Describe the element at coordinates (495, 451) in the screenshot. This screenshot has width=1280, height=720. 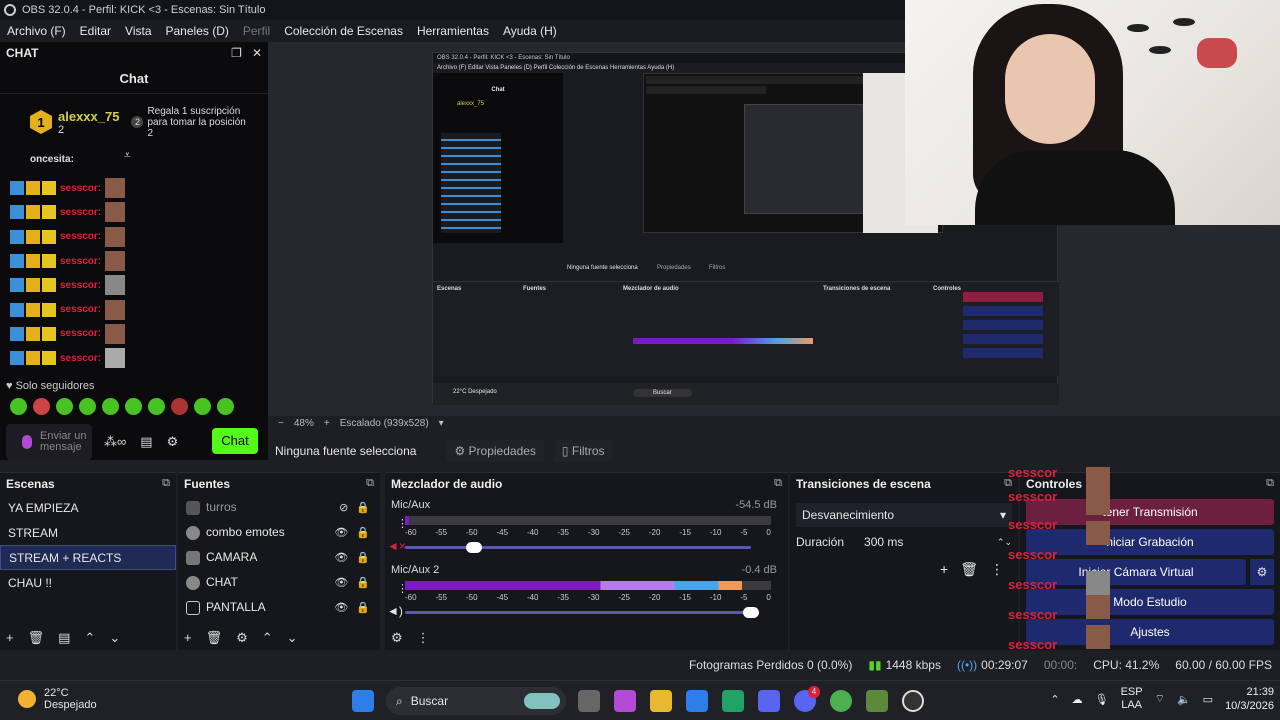
I see `properties-button: ⚙ Propiedades` at that location.